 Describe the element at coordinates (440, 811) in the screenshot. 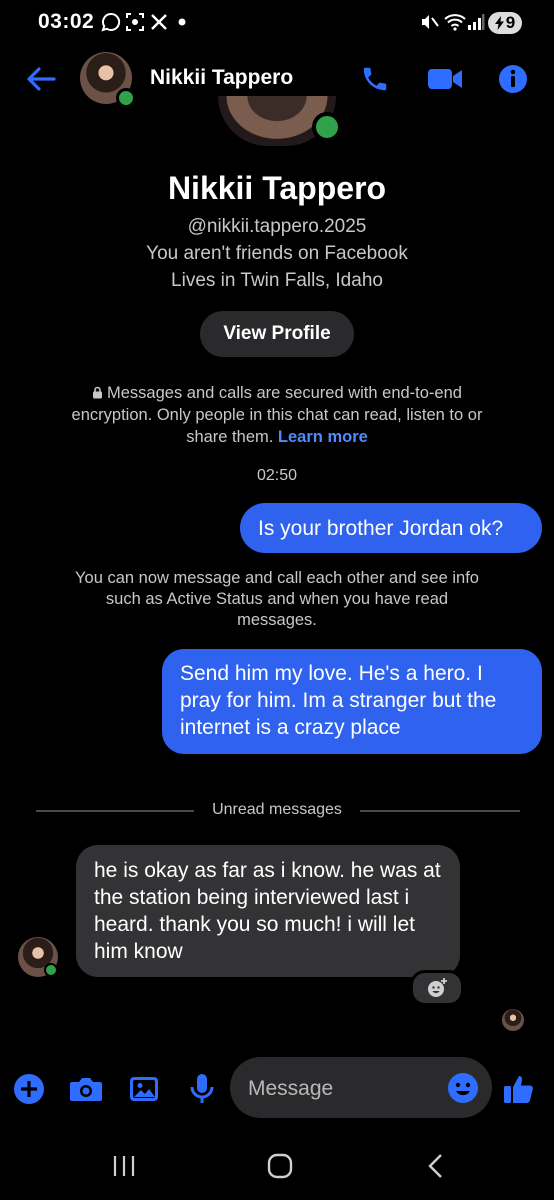

I see `unread-divider-line` at that location.